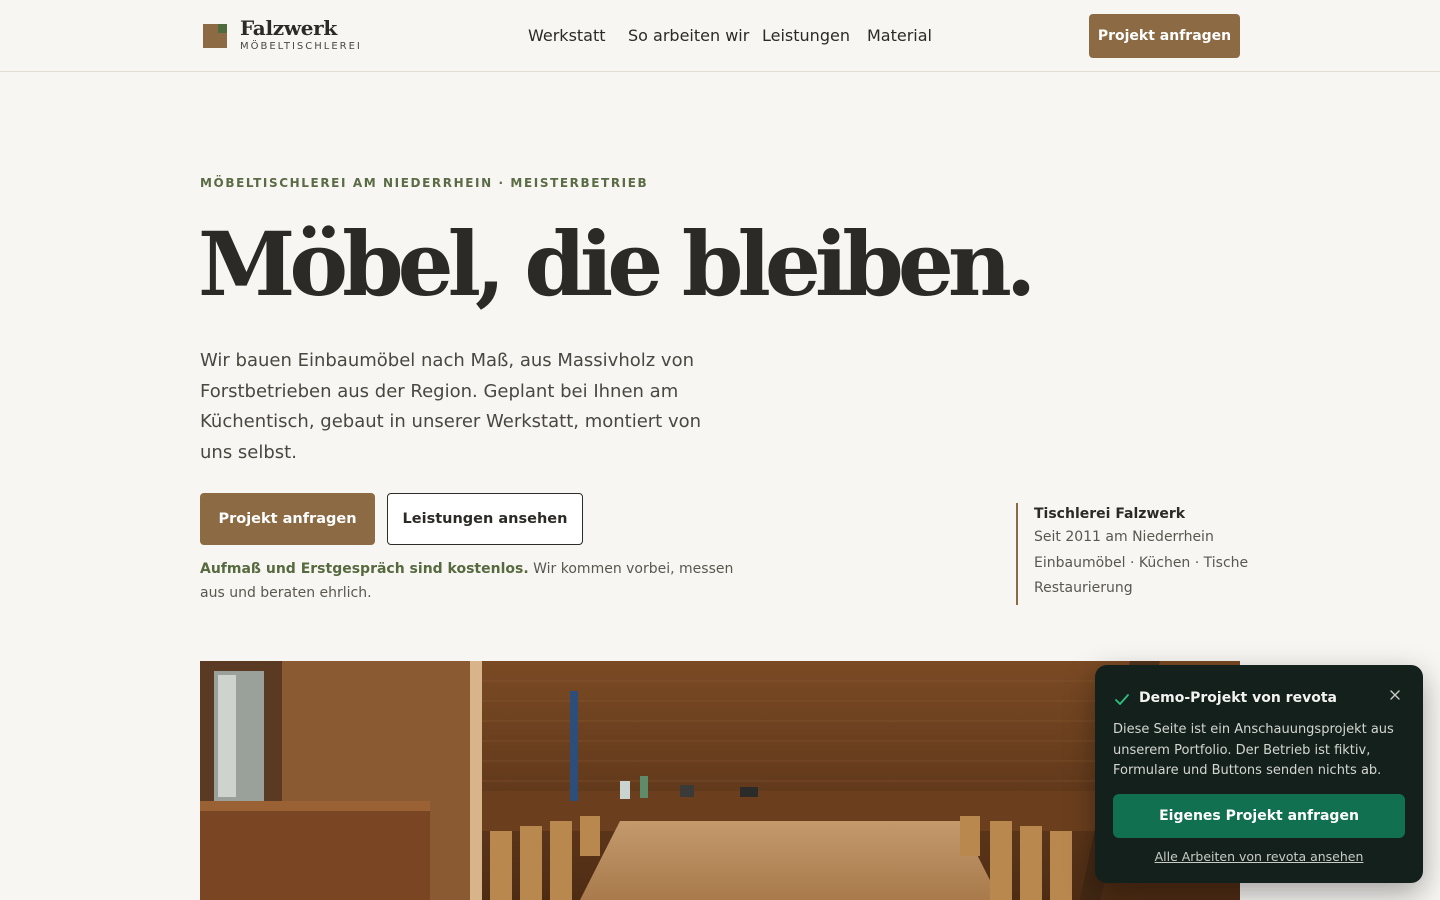  Describe the element at coordinates (617, 264) in the screenshot. I see `hero-headline: Möbel, die bleiben.` at that location.